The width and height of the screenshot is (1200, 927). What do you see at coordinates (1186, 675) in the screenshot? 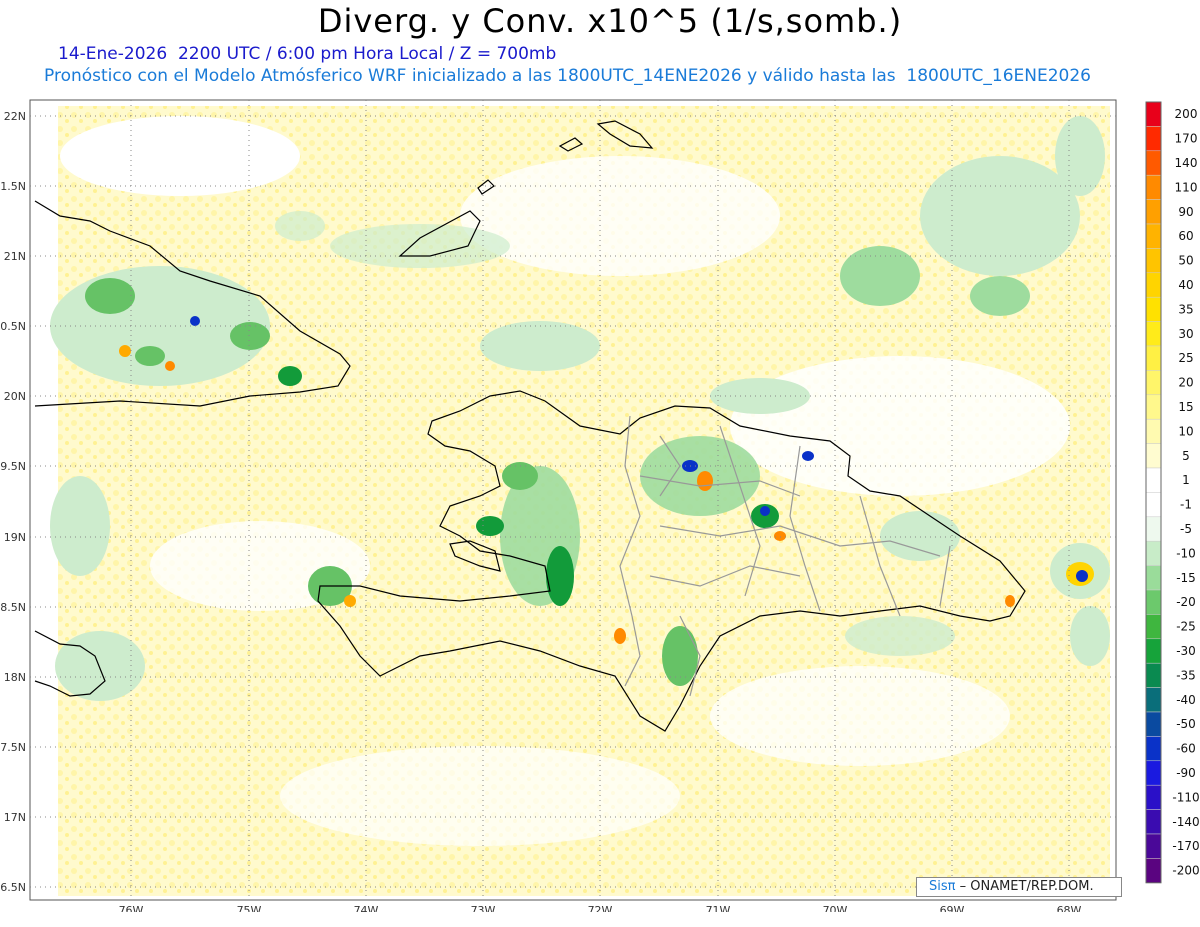
I see `colorbar-label: -35` at bounding box center [1186, 675].